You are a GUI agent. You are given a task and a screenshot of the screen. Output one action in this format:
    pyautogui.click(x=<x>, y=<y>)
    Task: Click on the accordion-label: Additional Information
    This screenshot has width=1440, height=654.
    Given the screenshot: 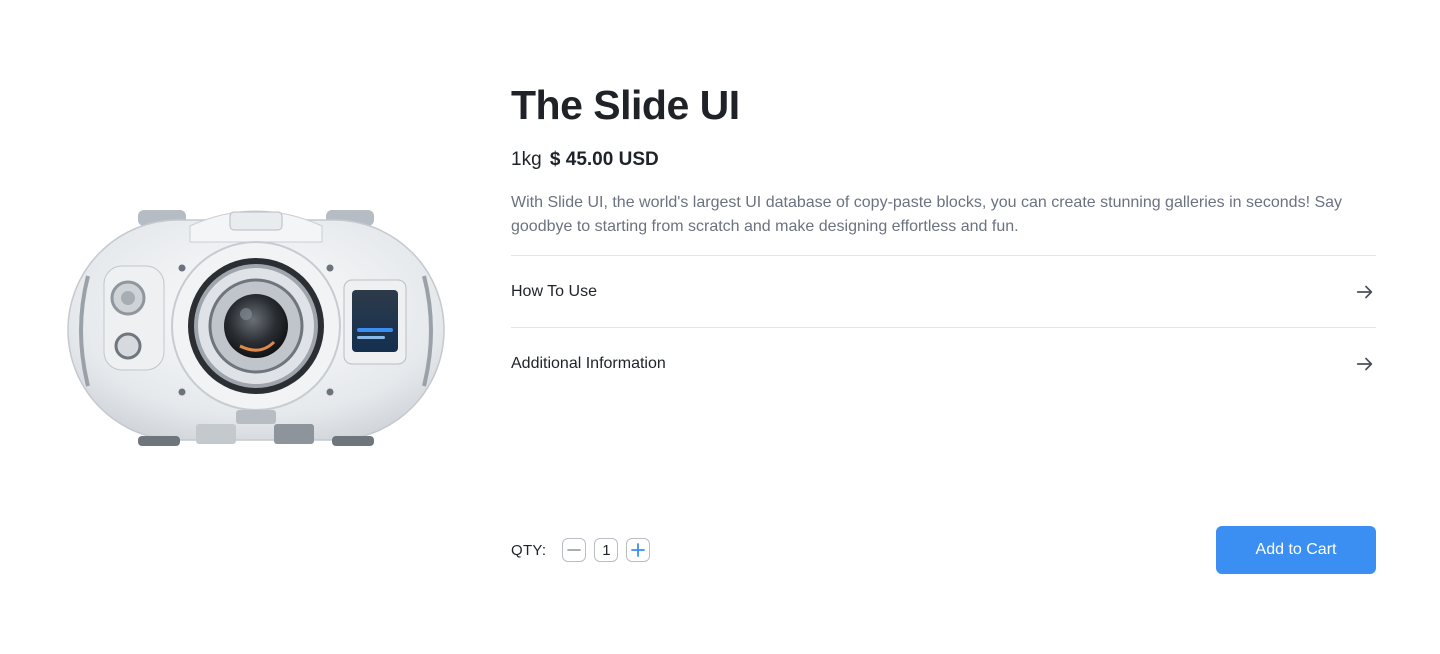 What is the action you would take?
    pyautogui.click(x=588, y=363)
    